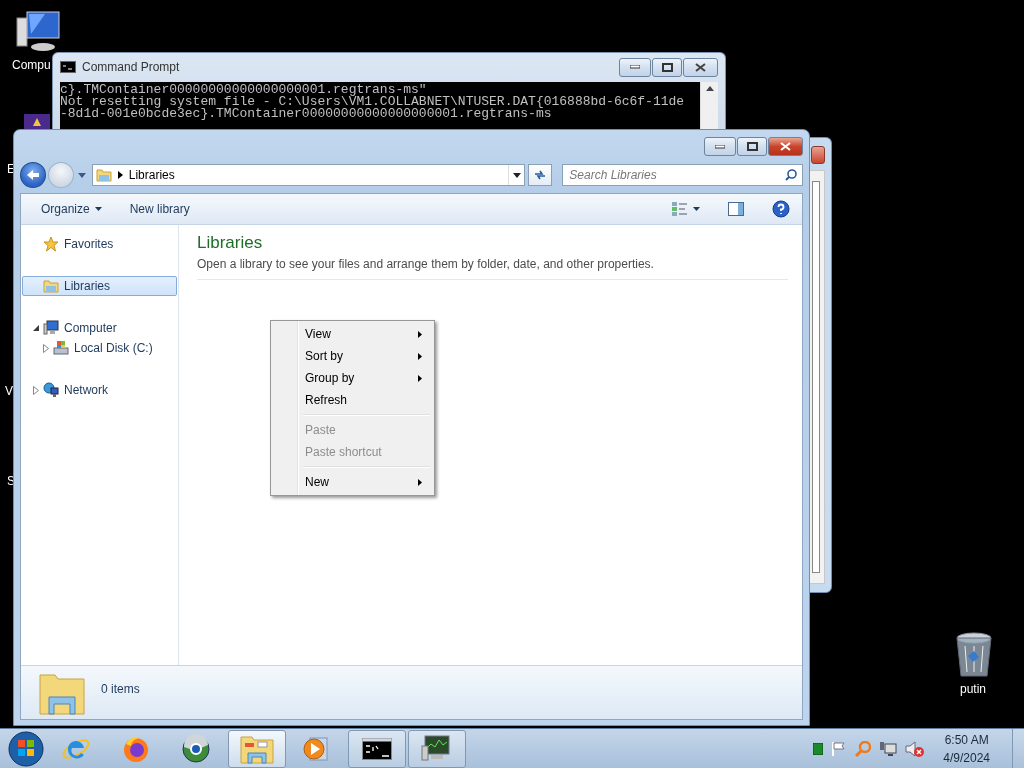  What do you see at coordinates (9, 391) in the screenshot?
I see `desktop-icon-label: V` at bounding box center [9, 391].